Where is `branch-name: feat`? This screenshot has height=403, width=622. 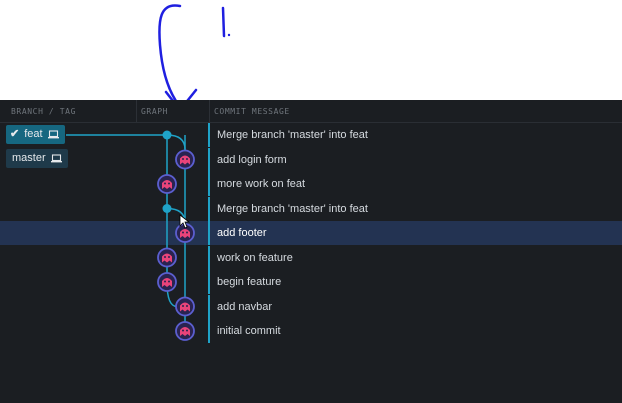 branch-name: feat is located at coordinates (33, 134).